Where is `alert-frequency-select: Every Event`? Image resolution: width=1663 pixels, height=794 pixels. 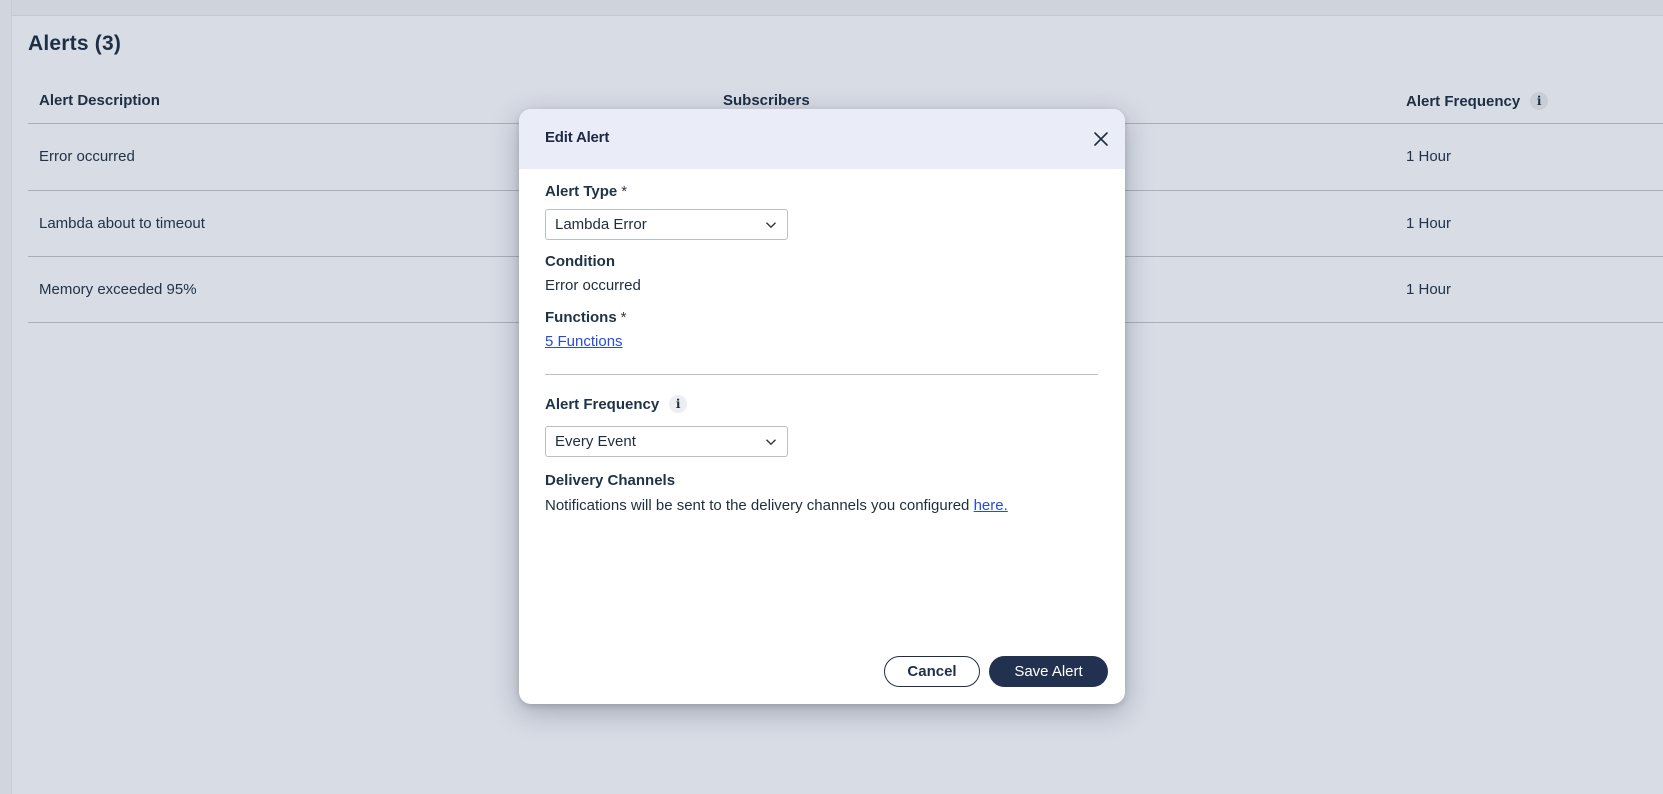
alert-frequency-select: Every Event is located at coordinates (666, 441).